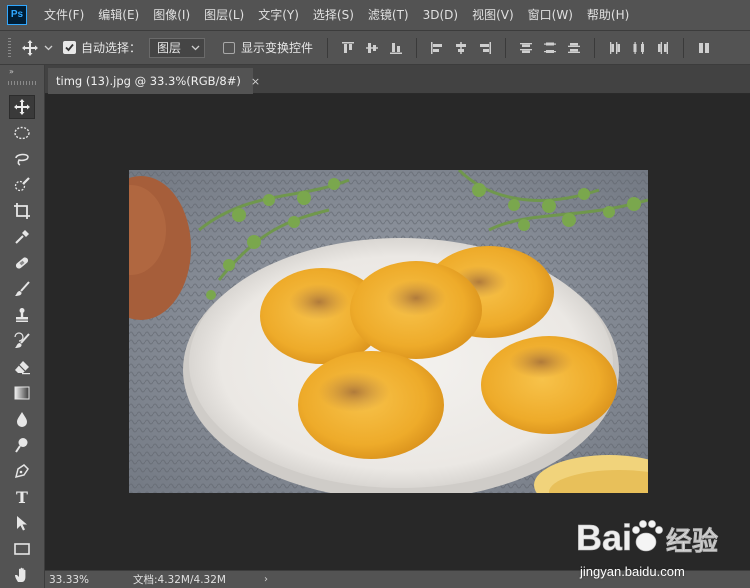 This screenshot has width=750, height=588. I want to click on ellipse-marquee-icon, so click(22, 133).